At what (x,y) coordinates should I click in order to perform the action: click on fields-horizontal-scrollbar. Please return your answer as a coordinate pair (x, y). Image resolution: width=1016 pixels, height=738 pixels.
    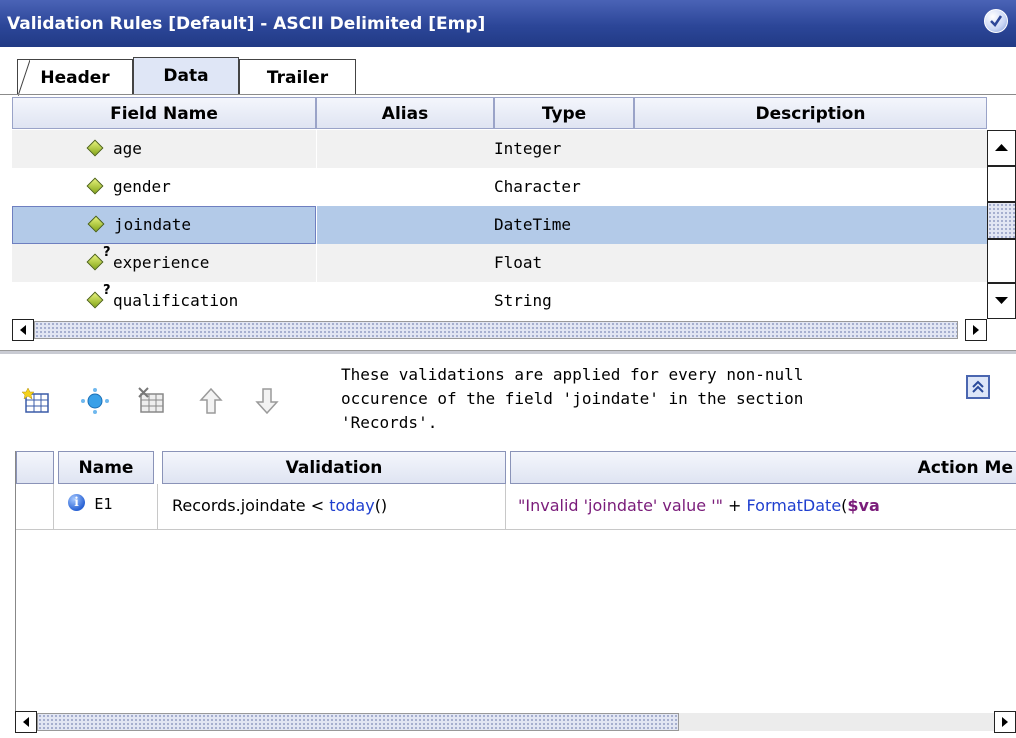
    Looking at the image, I should click on (499, 330).